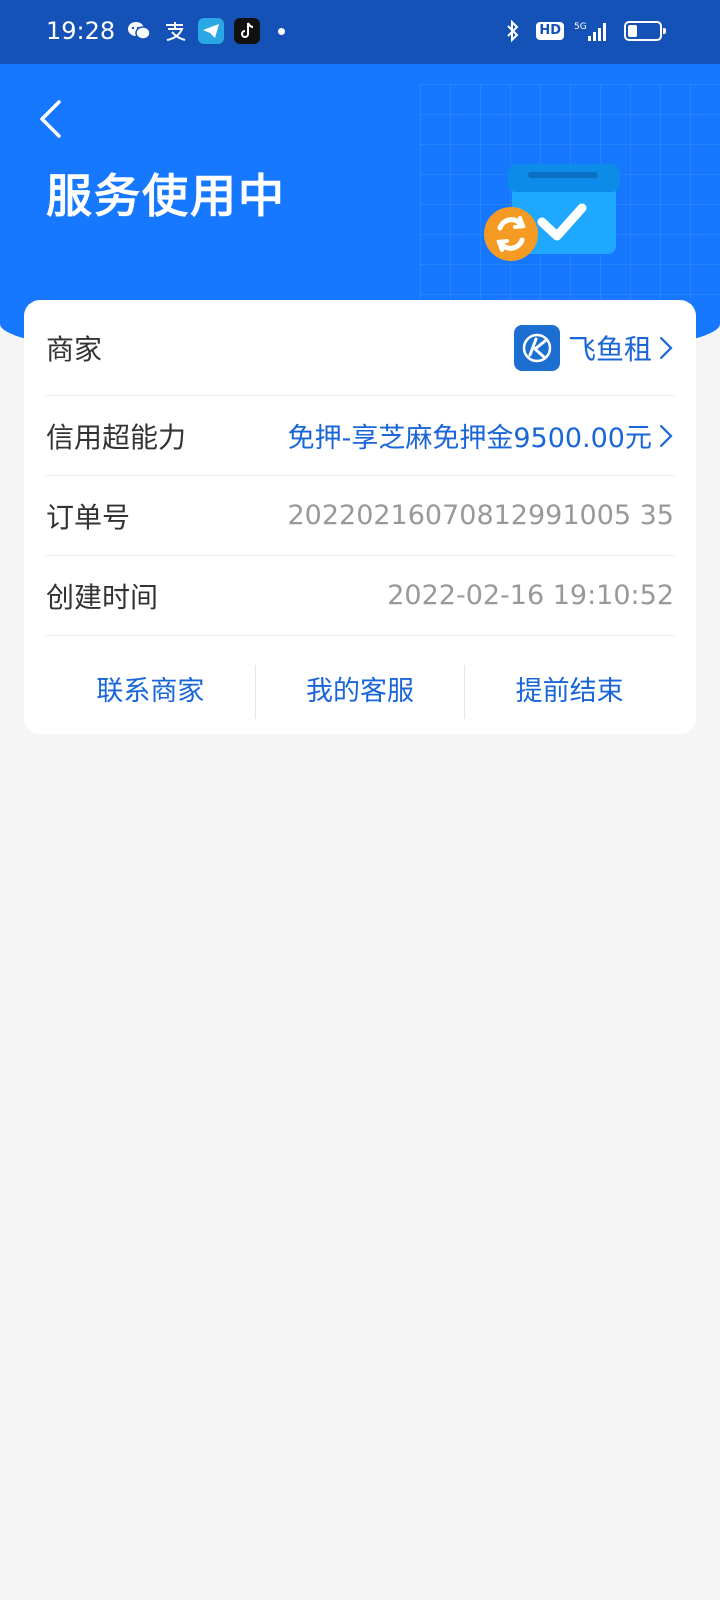 This screenshot has width=720, height=1600. Describe the element at coordinates (530, 595) in the screenshot. I see `created-time-value: 2022-02-16 19:10:52` at that location.